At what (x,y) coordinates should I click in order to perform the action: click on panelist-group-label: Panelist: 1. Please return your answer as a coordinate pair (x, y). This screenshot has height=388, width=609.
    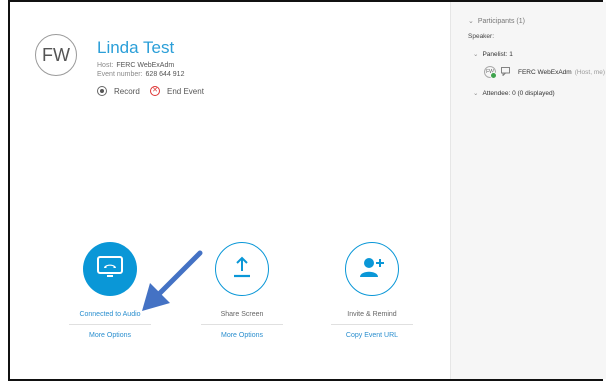
    Looking at the image, I should click on (497, 54).